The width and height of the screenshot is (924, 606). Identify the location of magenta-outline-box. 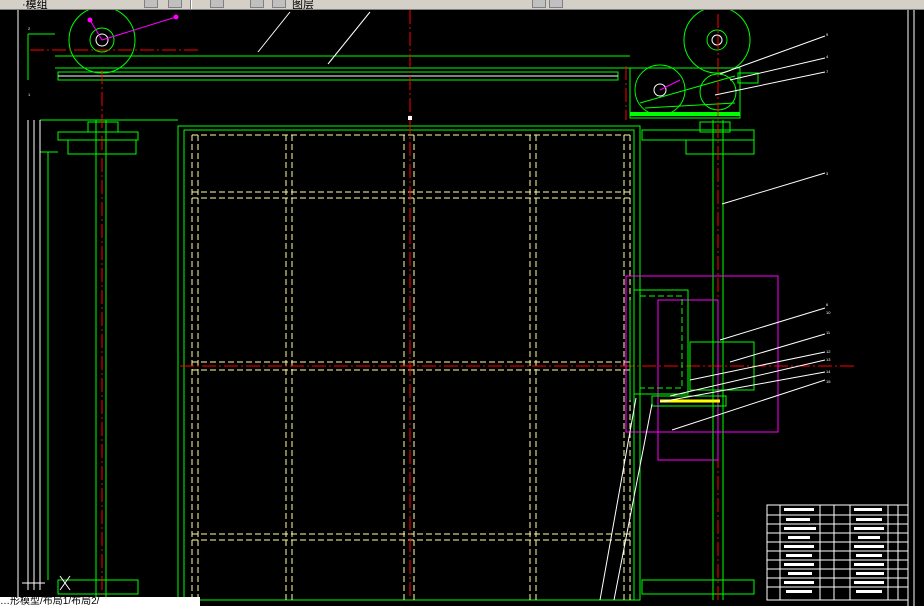
(702, 354).